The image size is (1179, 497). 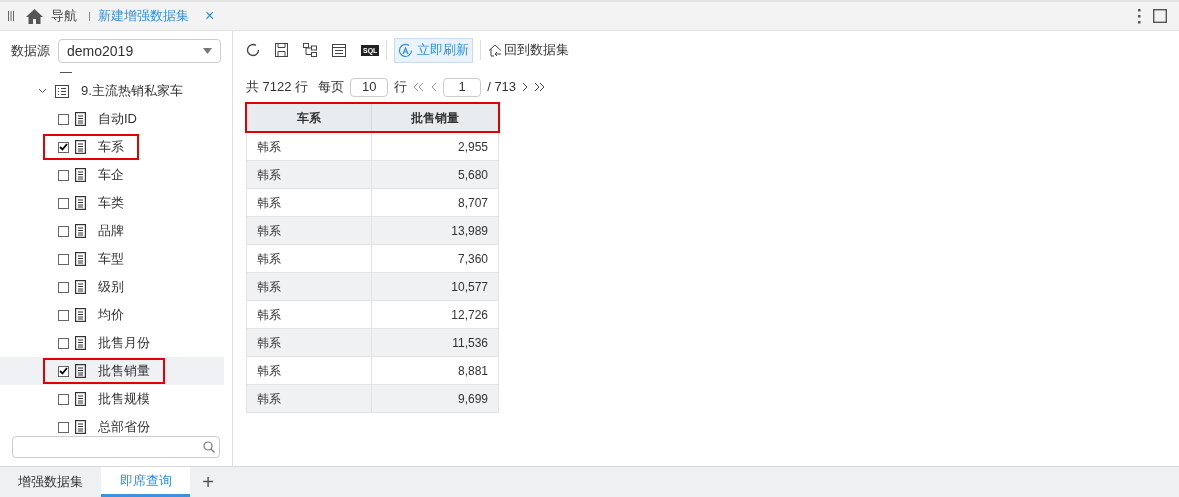 I want to click on home-arrow-icon, so click(x=495, y=50).